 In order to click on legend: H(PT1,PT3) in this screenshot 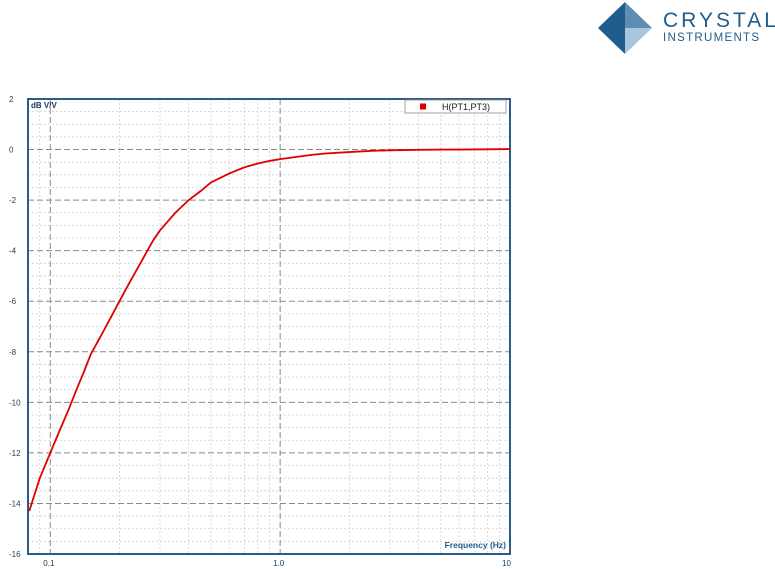, I will do `click(455, 106)`.